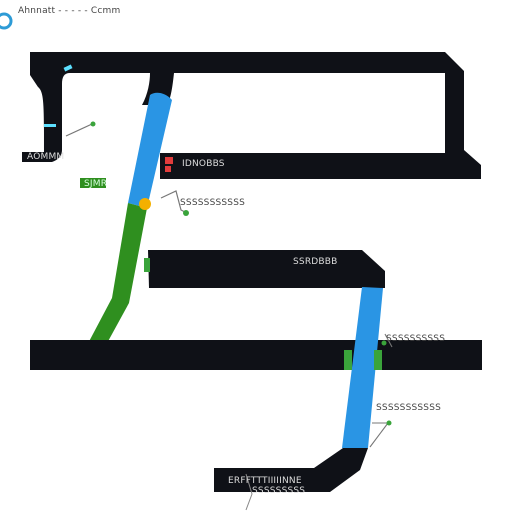 The height and width of the screenshot is (512, 512). I want to click on label-left-box: AOMMM, so click(45, 157).